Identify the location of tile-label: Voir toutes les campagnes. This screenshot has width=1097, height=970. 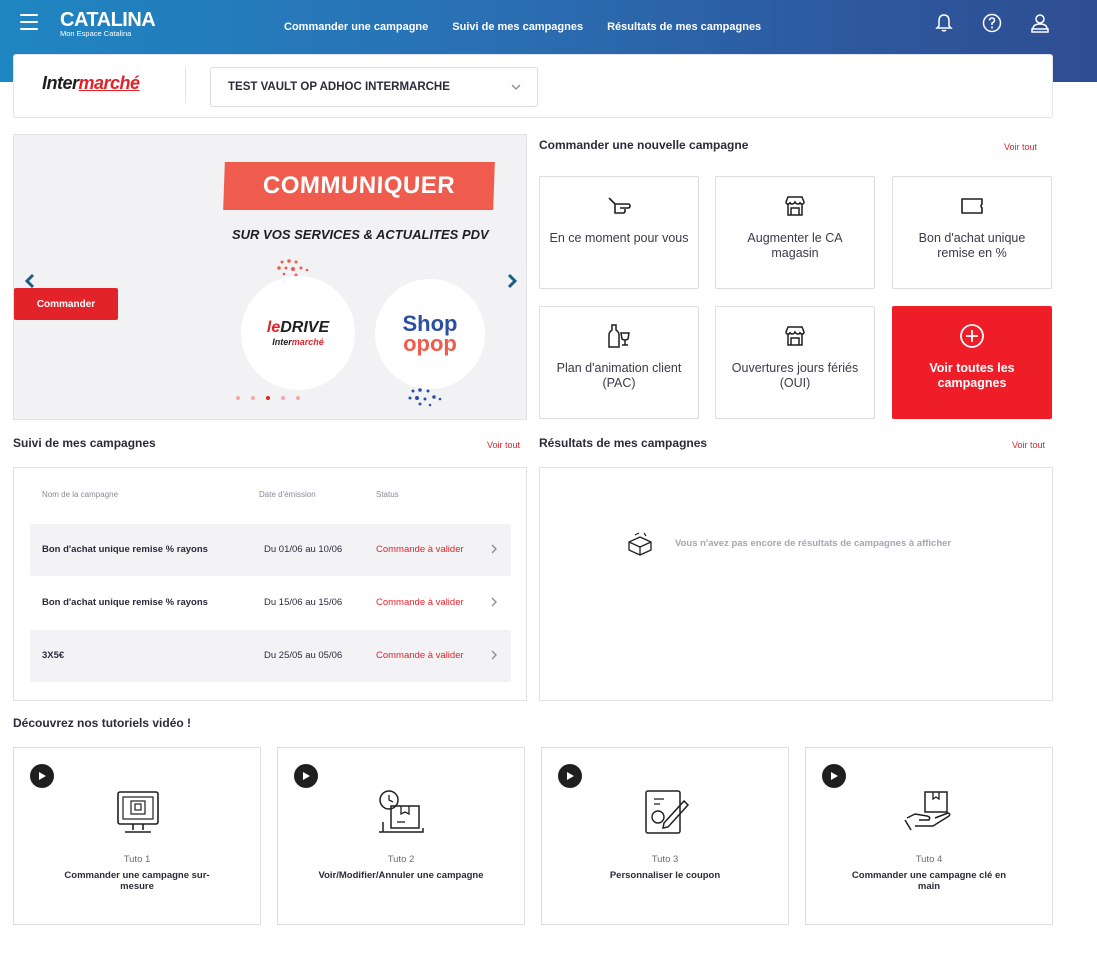
(972, 375).